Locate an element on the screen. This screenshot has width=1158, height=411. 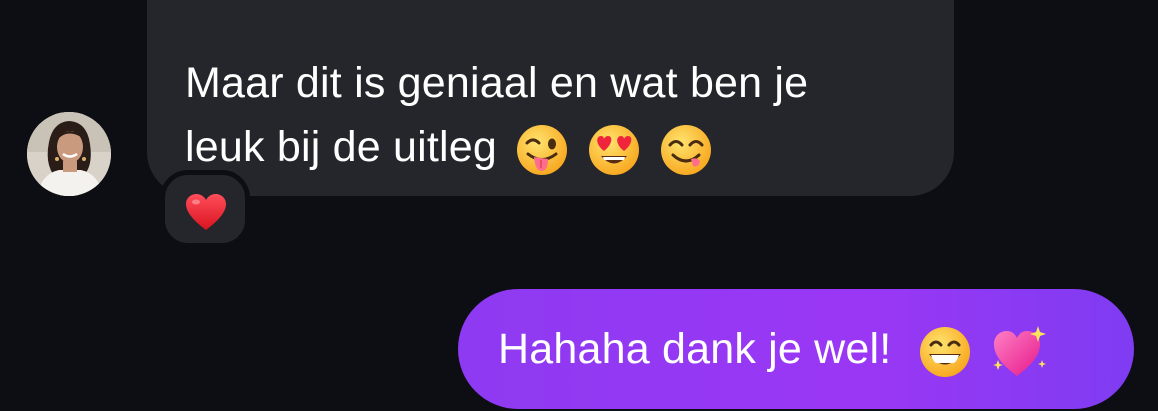
heart-eyes-icon is located at coordinates (614, 150).